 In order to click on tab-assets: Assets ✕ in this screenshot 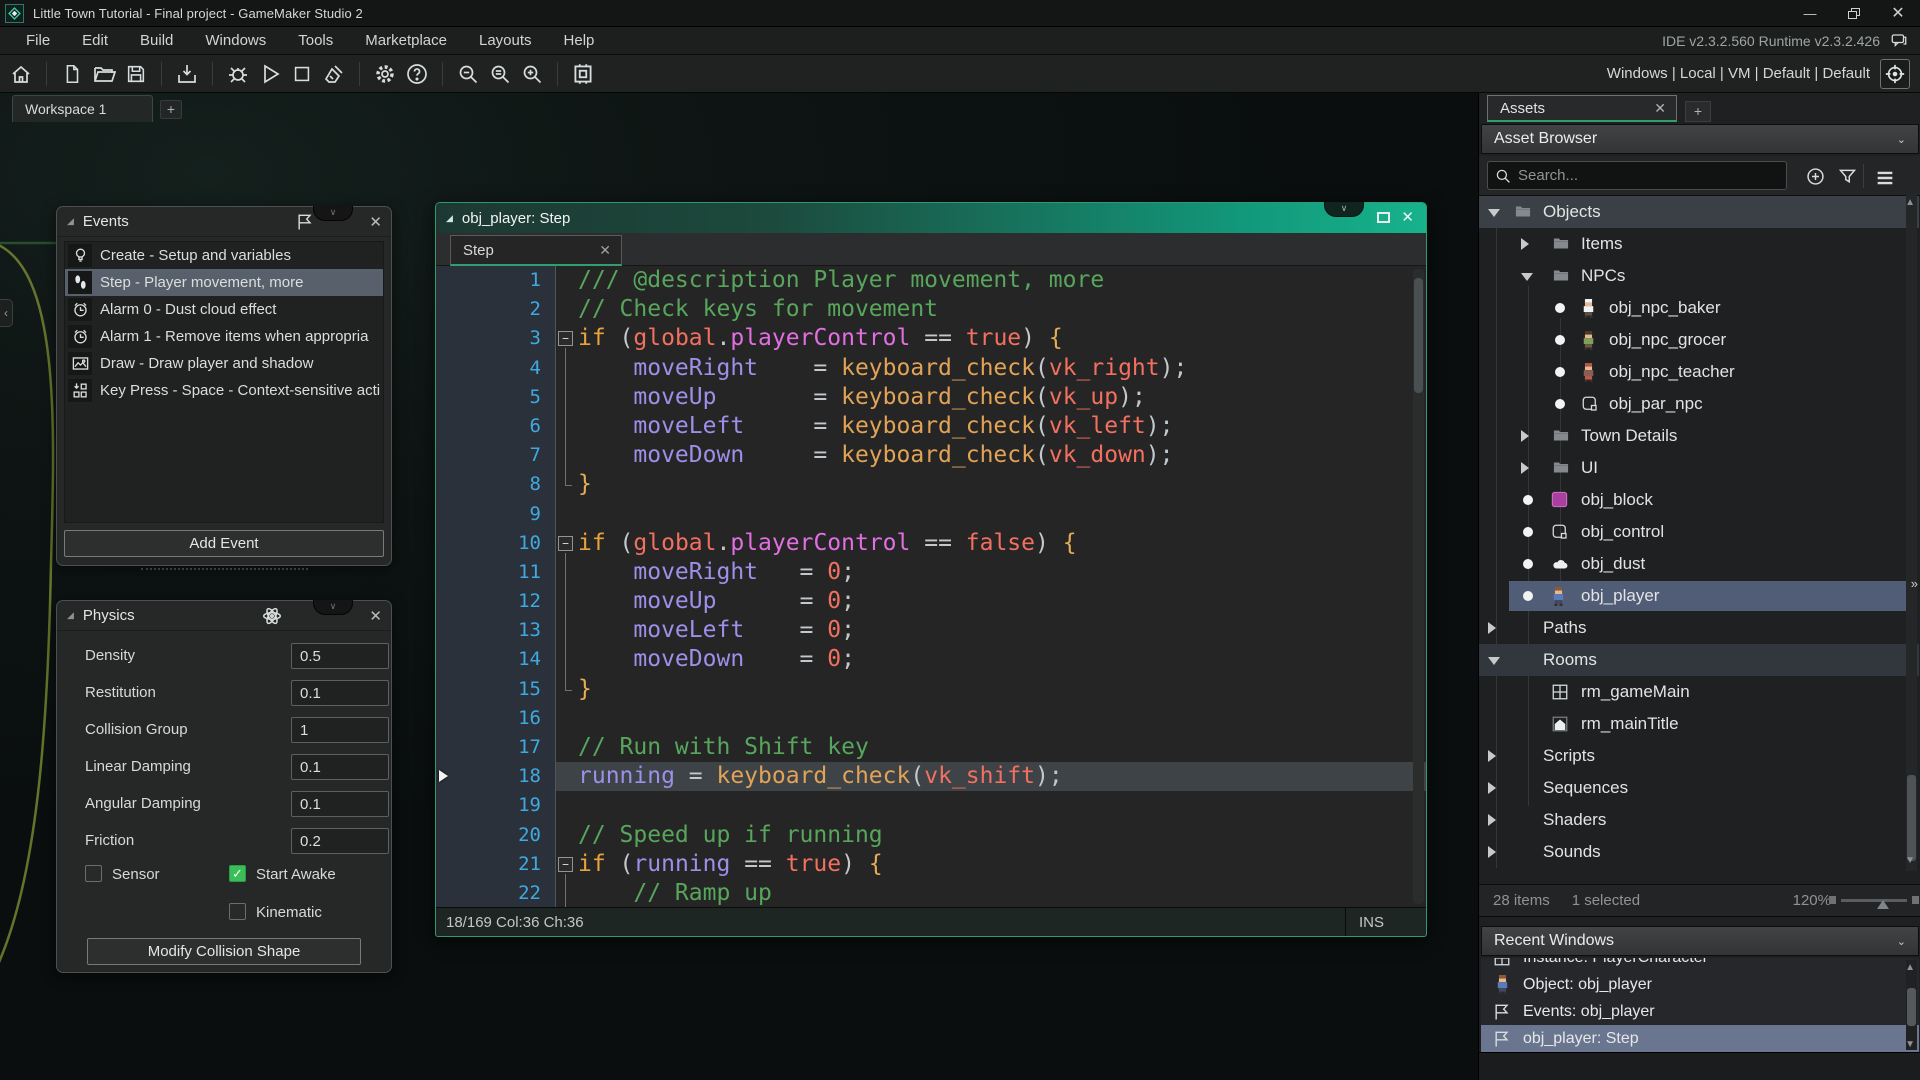, I will do `click(1582, 108)`.